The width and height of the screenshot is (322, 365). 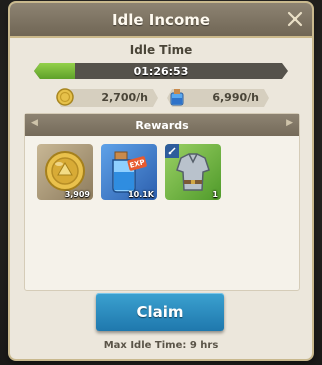 What do you see at coordinates (65, 97) in the screenshot?
I see `gold-coin-icon` at bounding box center [65, 97].